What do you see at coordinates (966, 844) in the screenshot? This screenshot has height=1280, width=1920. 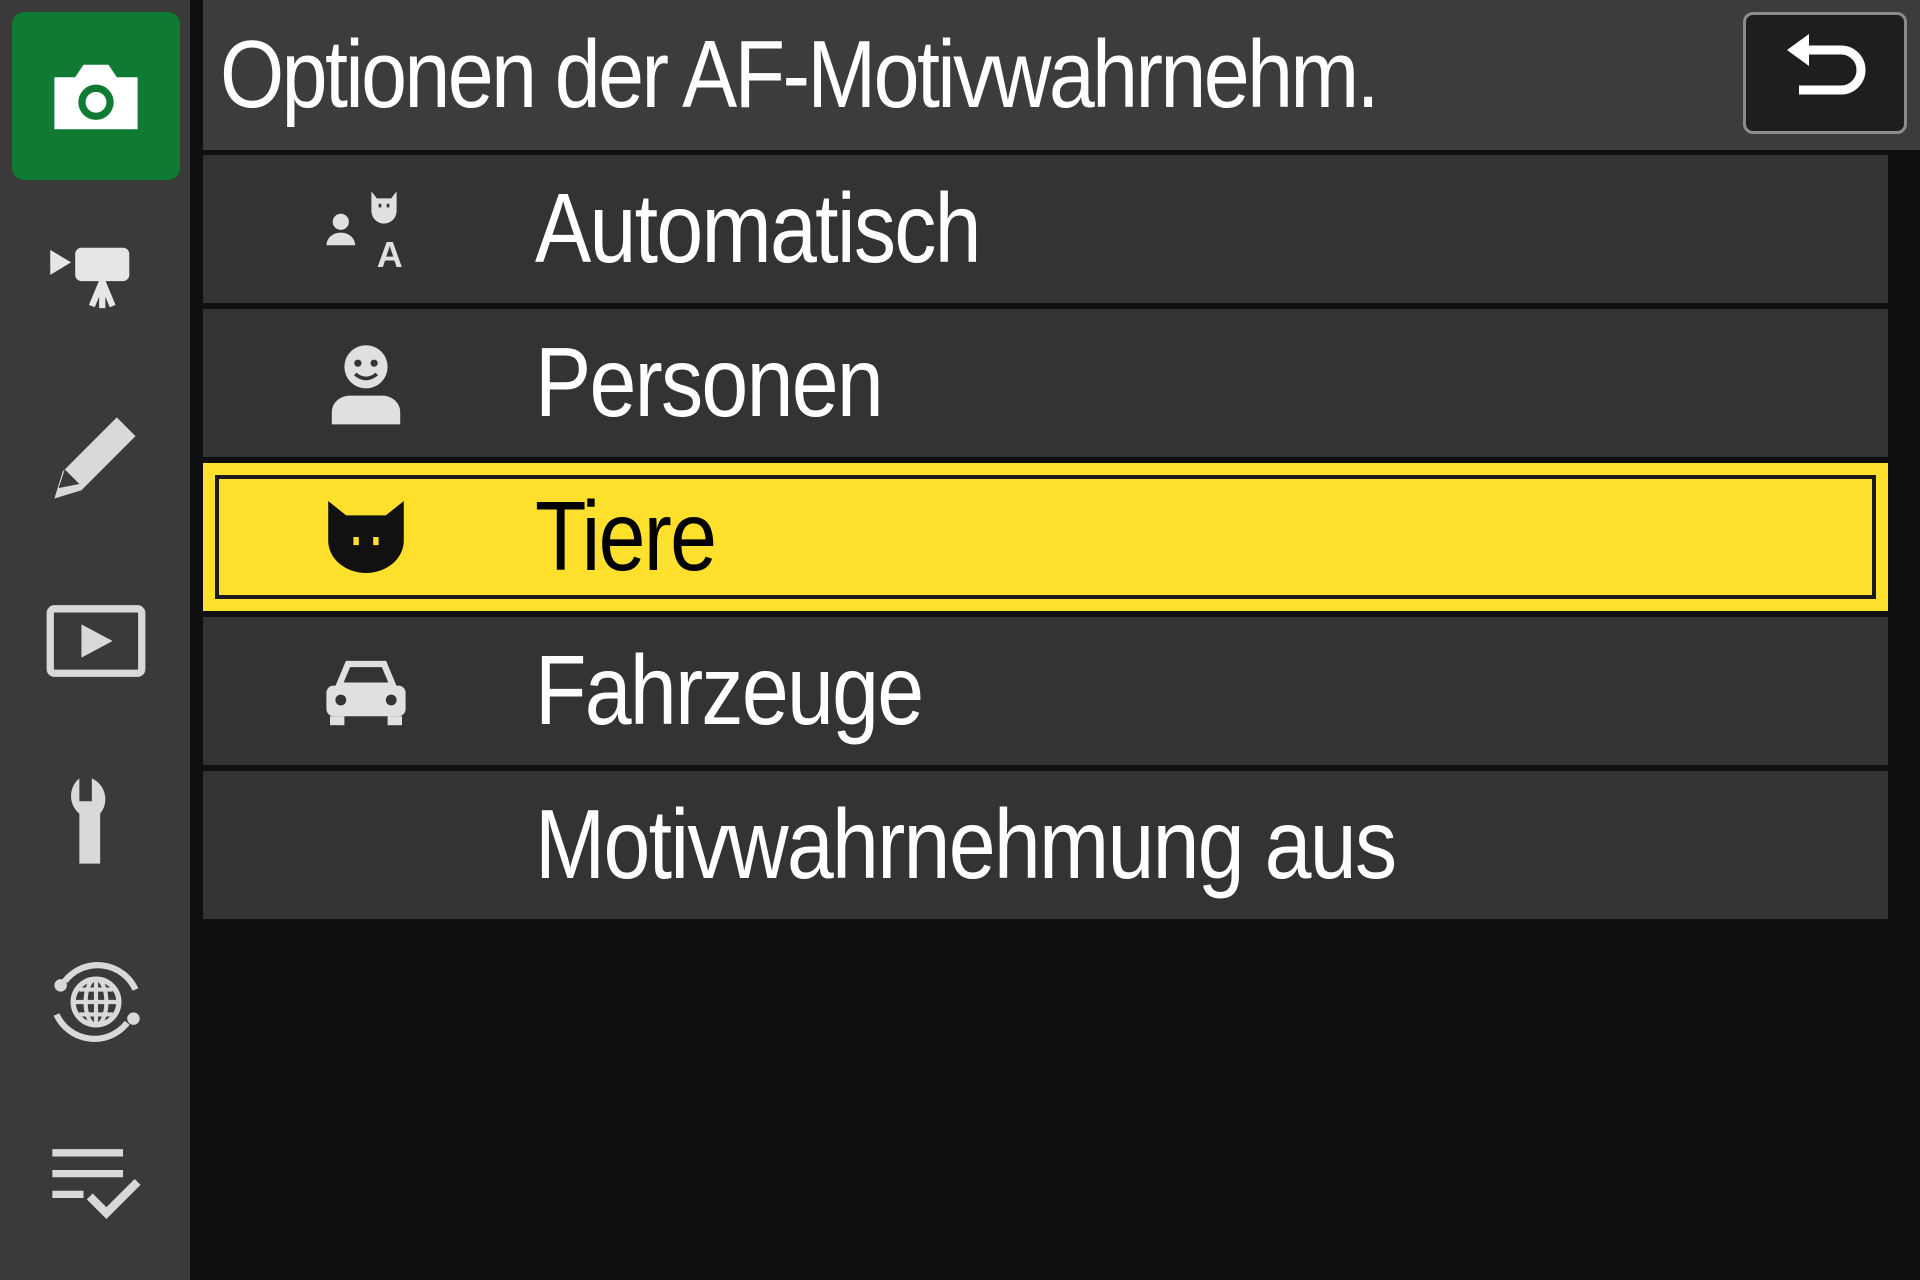 I see `menu-item-label: Motivwahrnehmung aus` at bounding box center [966, 844].